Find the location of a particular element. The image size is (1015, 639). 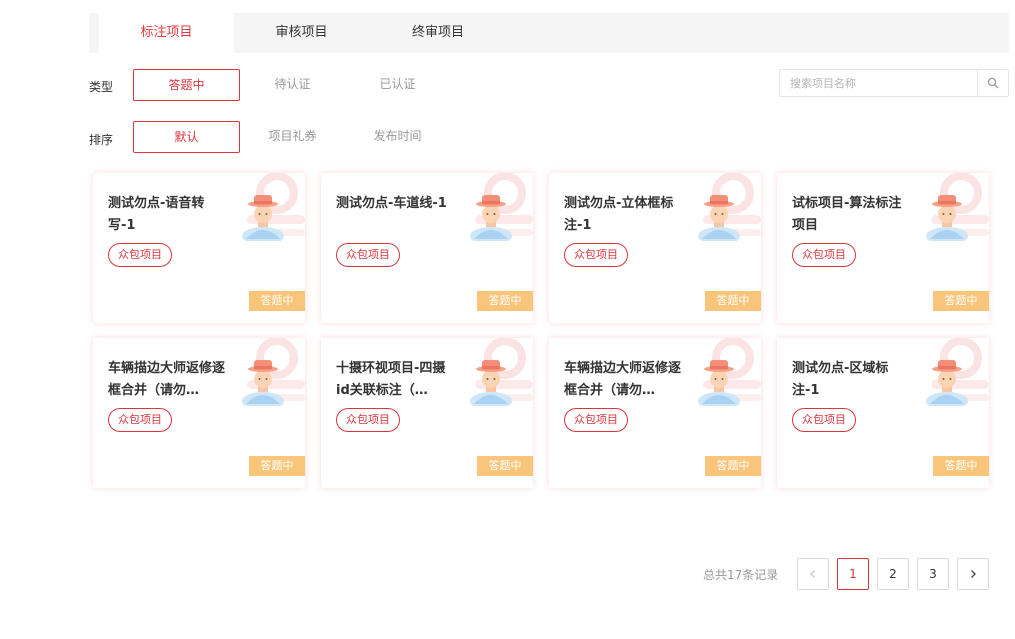

project-card: 试标项目-算法标注项目 众包项目 答题中 is located at coordinates (883, 248).